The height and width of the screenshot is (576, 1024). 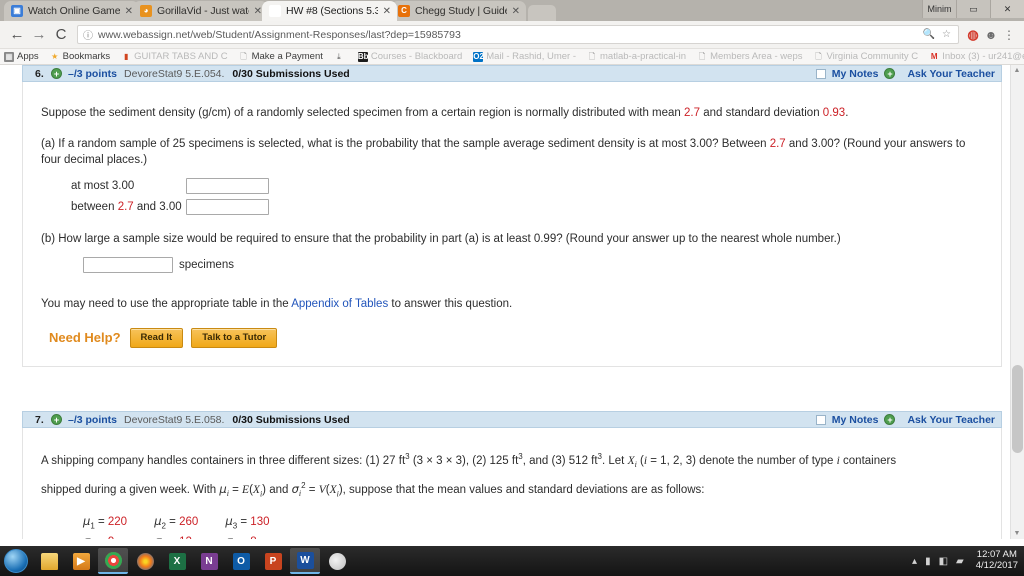 What do you see at coordinates (174, 73) in the screenshot?
I see `question-code: DevoreStat9 5.E.054.` at bounding box center [174, 73].